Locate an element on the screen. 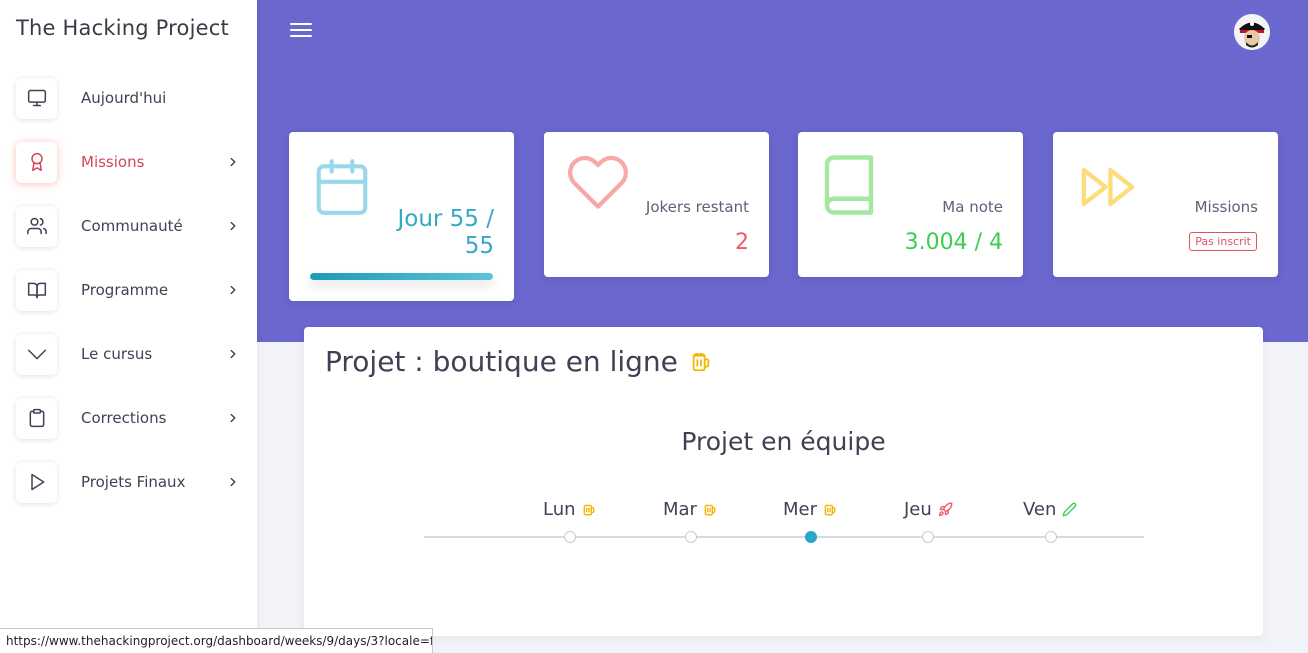  note-card: Ma note 3.004 / 4 is located at coordinates (910, 204).